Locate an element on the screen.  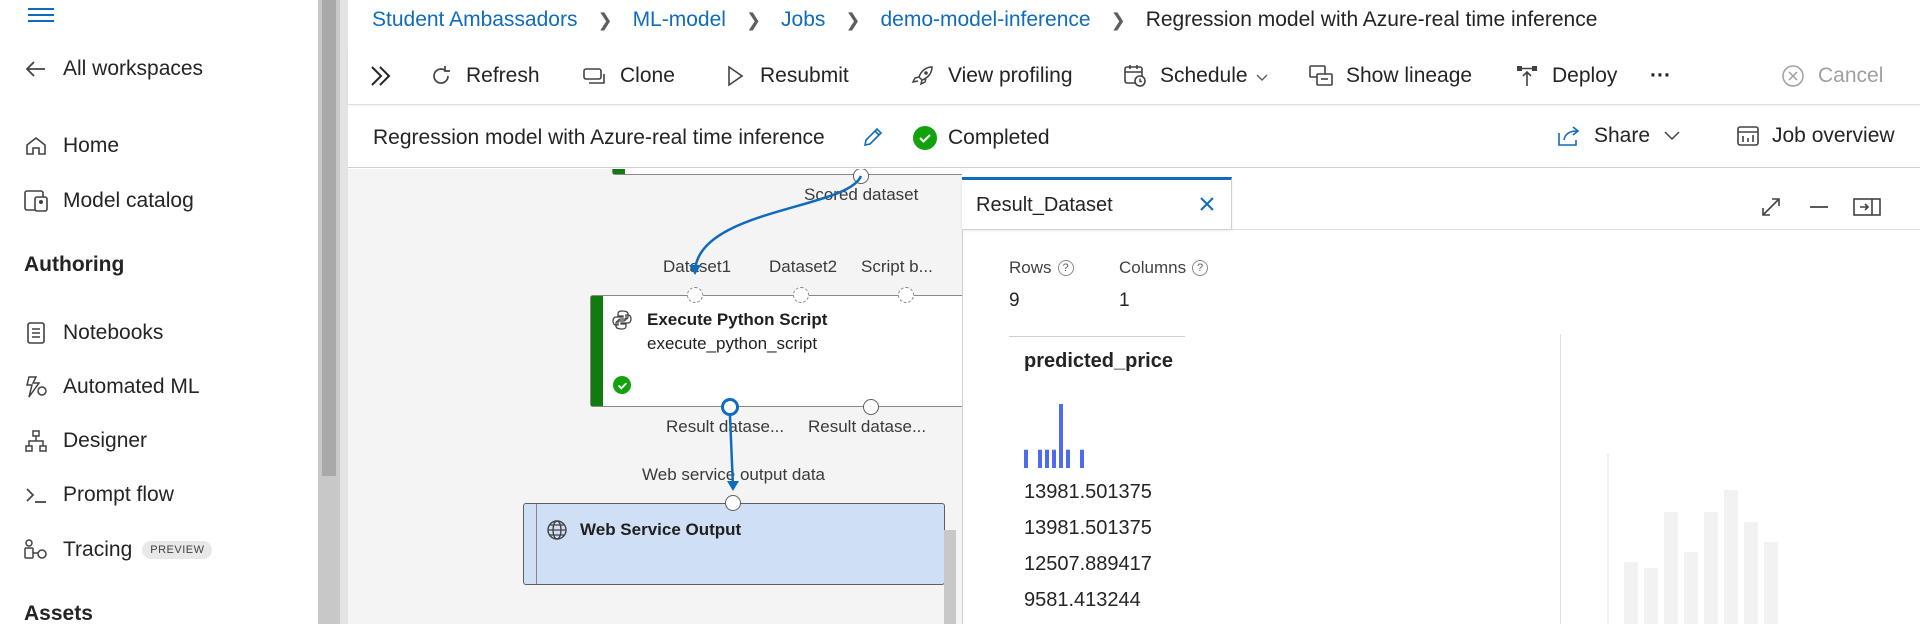
clone-button: Clone is located at coordinates (628, 76).